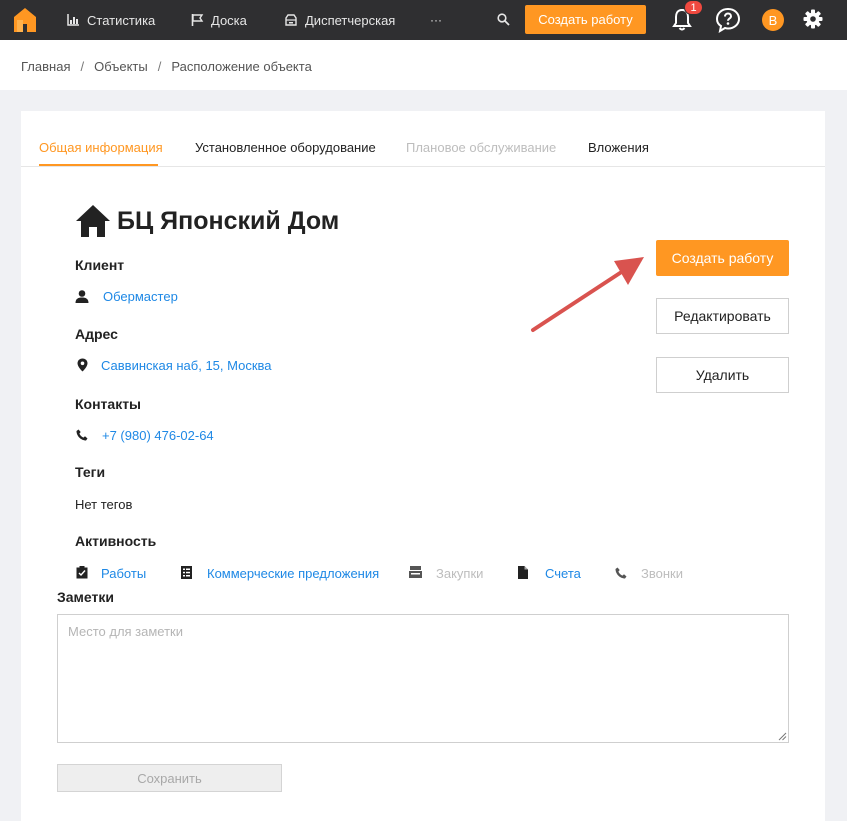 This screenshot has width=847, height=821. Describe the element at coordinates (241, 66) in the screenshot. I see `breadcrumb-current: Расположение объекта` at that location.